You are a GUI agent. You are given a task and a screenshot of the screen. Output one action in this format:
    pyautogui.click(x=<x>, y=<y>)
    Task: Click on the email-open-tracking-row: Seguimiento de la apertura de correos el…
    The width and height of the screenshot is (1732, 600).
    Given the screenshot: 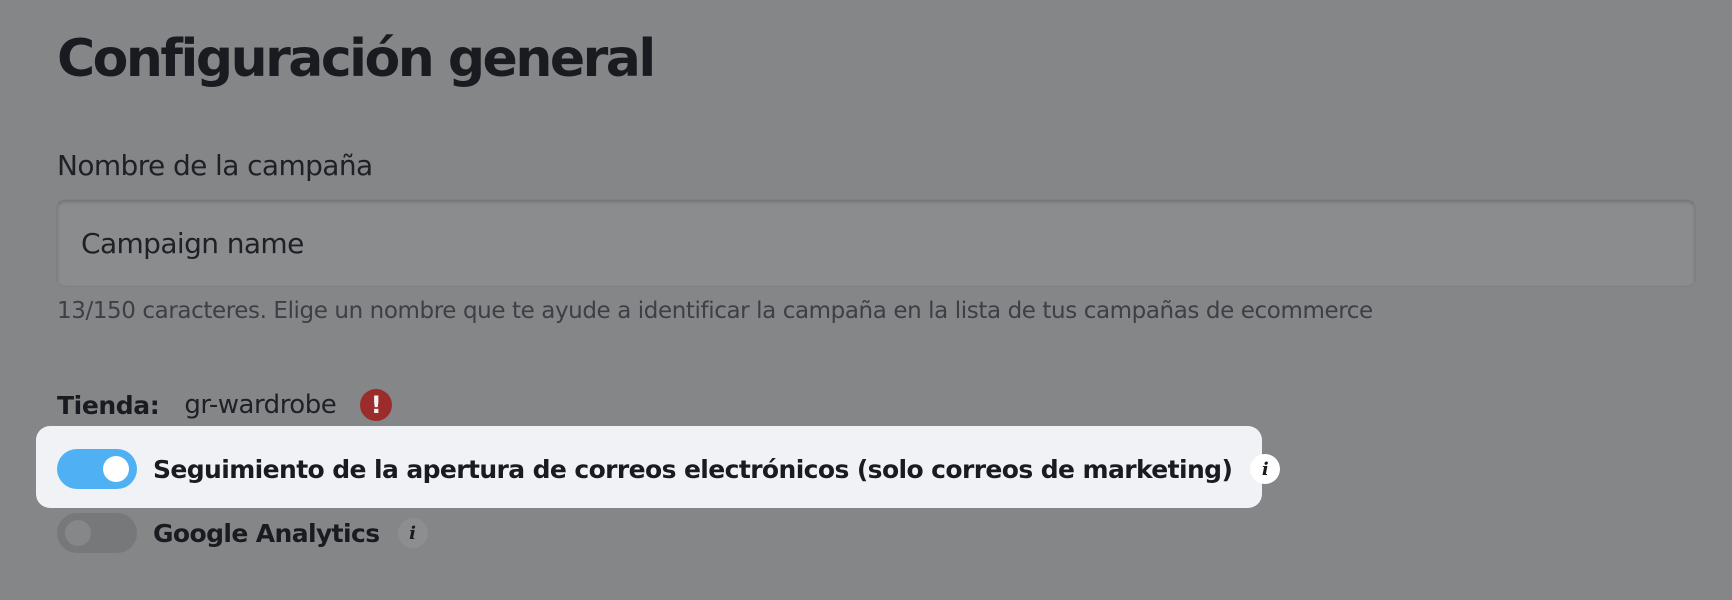 What is the action you would take?
    pyautogui.click(x=669, y=469)
    